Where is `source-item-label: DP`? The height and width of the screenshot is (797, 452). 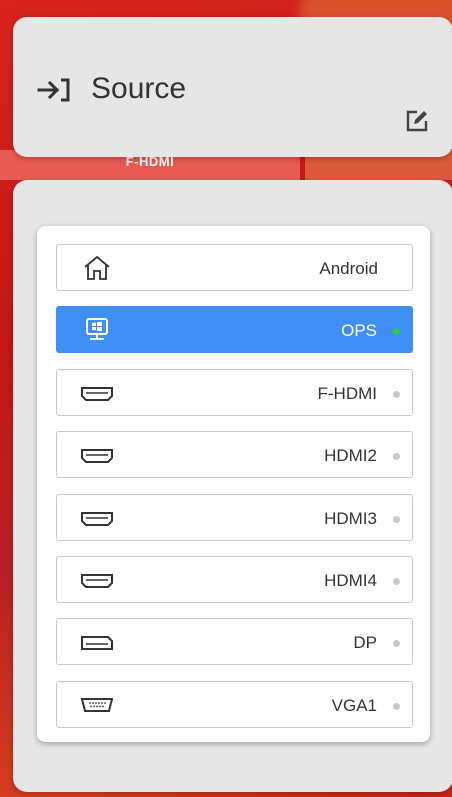 source-item-label: DP is located at coordinates (365, 643).